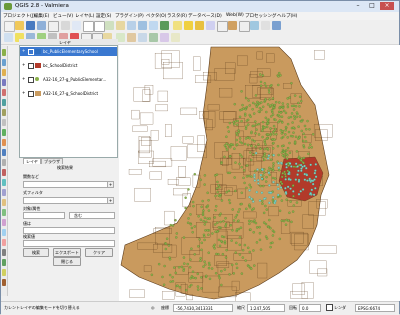  Describe the element at coordinates (41, 16) in the screenshot. I see `menu-edit: 編集(E)` at that location.